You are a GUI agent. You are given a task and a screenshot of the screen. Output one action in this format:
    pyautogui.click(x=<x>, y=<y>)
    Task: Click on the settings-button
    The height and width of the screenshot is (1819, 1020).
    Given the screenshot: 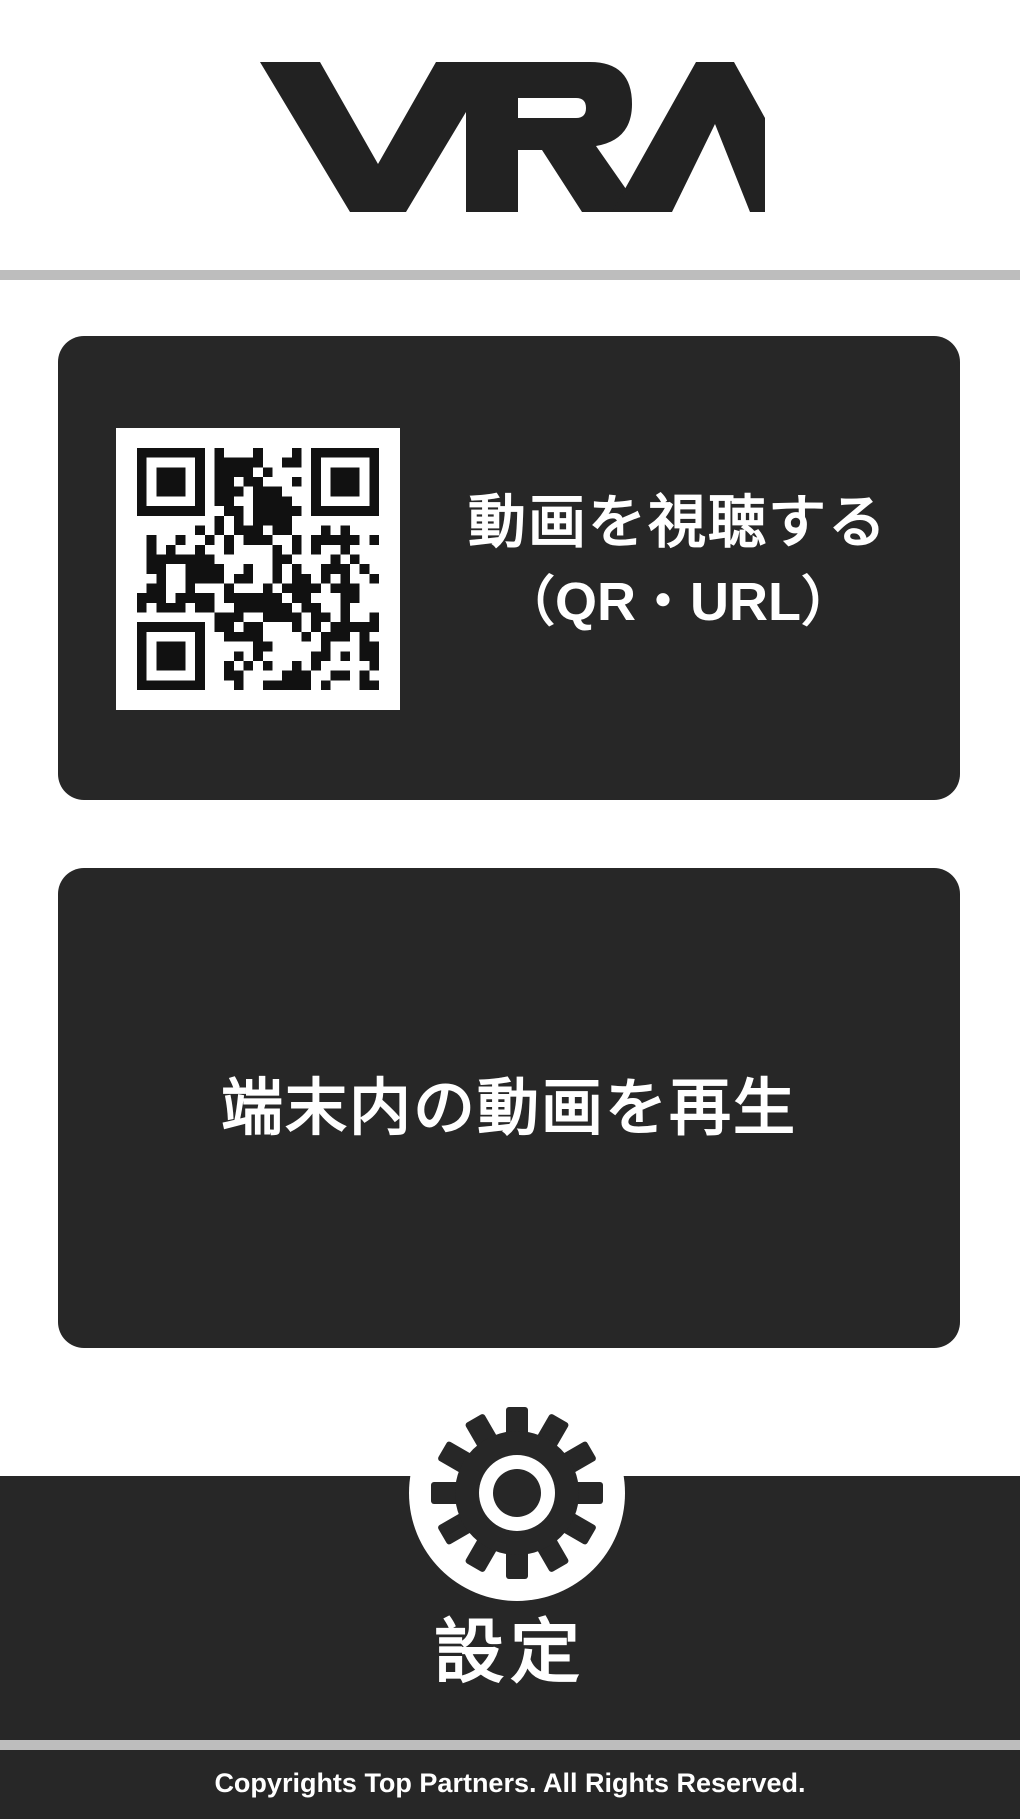 What is the action you would take?
    pyautogui.click(x=517, y=1493)
    